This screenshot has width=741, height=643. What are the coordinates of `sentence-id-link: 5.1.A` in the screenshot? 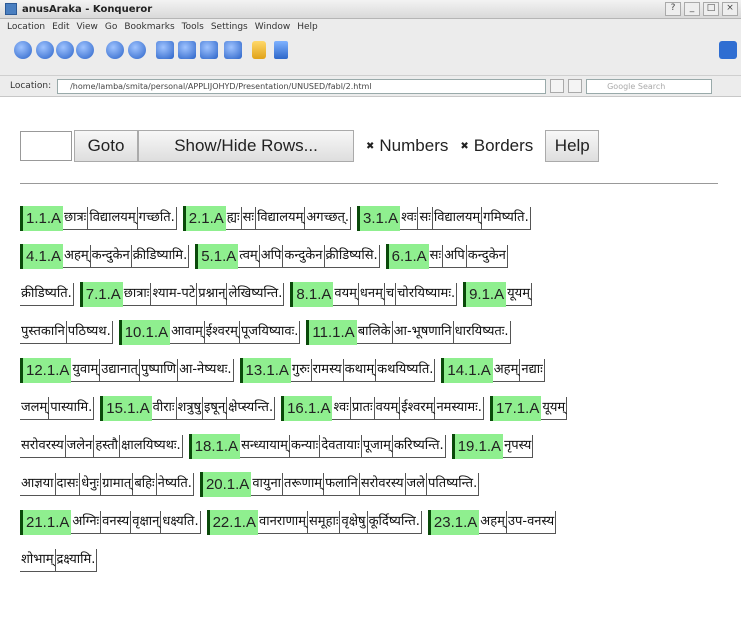 It's located at (217, 256).